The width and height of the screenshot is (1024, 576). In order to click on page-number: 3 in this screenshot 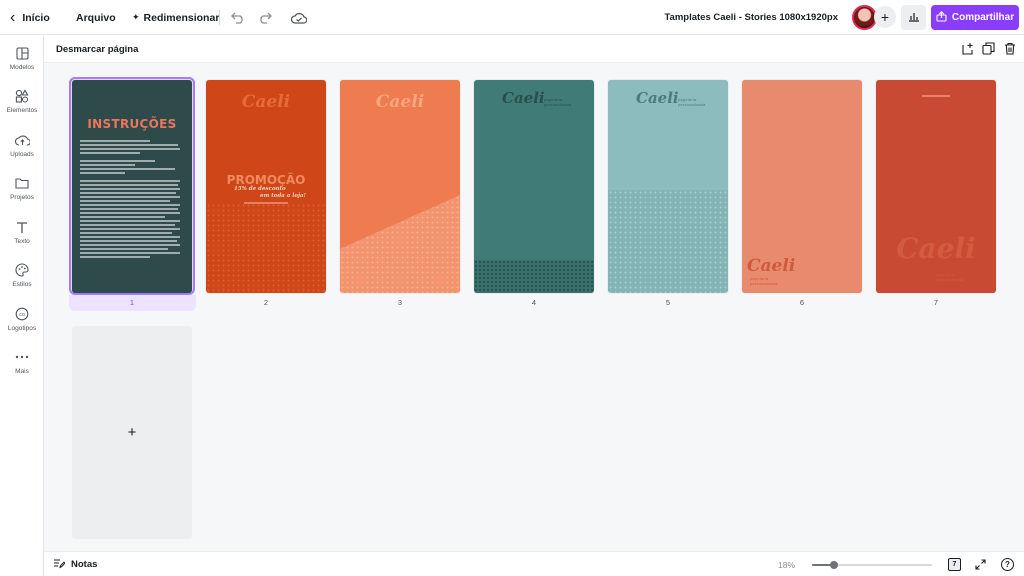, I will do `click(400, 302)`.